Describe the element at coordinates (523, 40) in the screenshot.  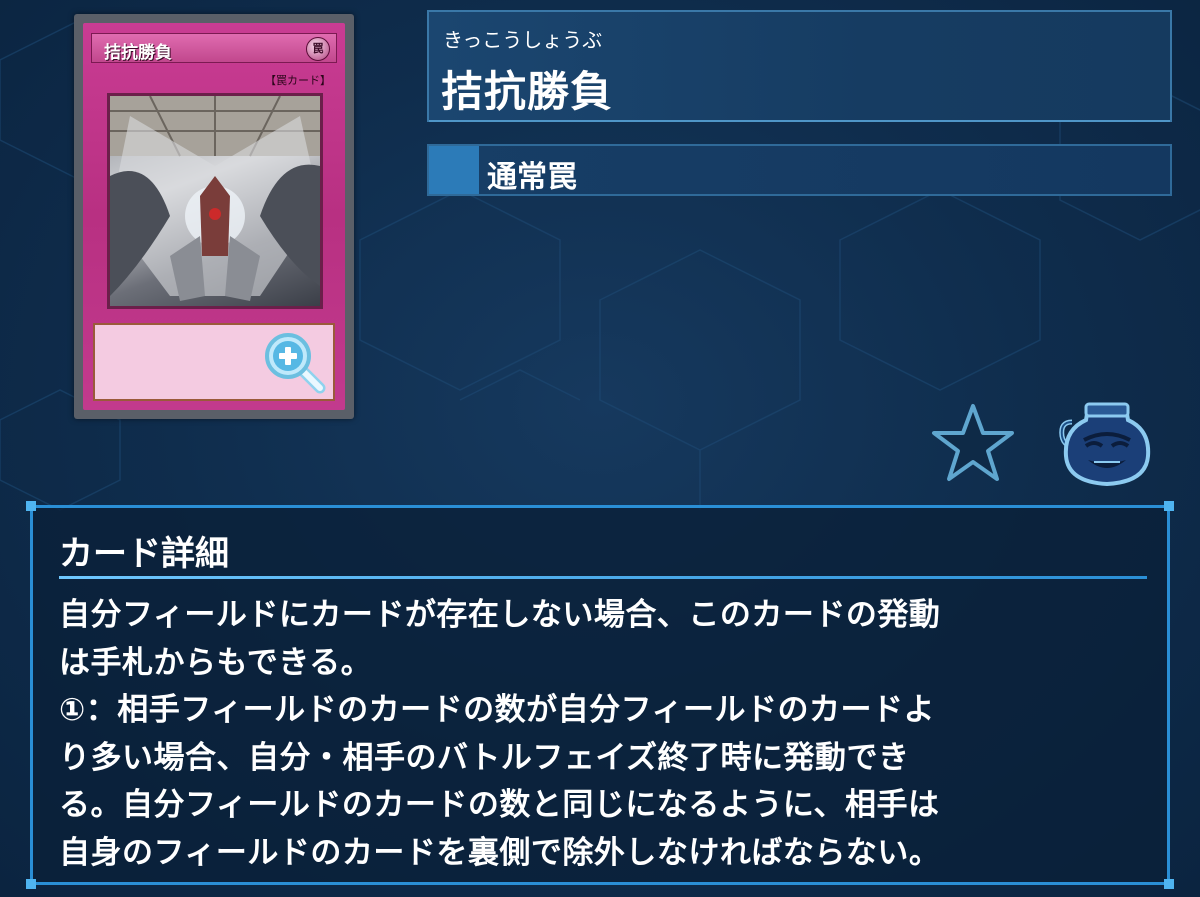
I see `card-name-ruby: きっこうしょうぶ` at that location.